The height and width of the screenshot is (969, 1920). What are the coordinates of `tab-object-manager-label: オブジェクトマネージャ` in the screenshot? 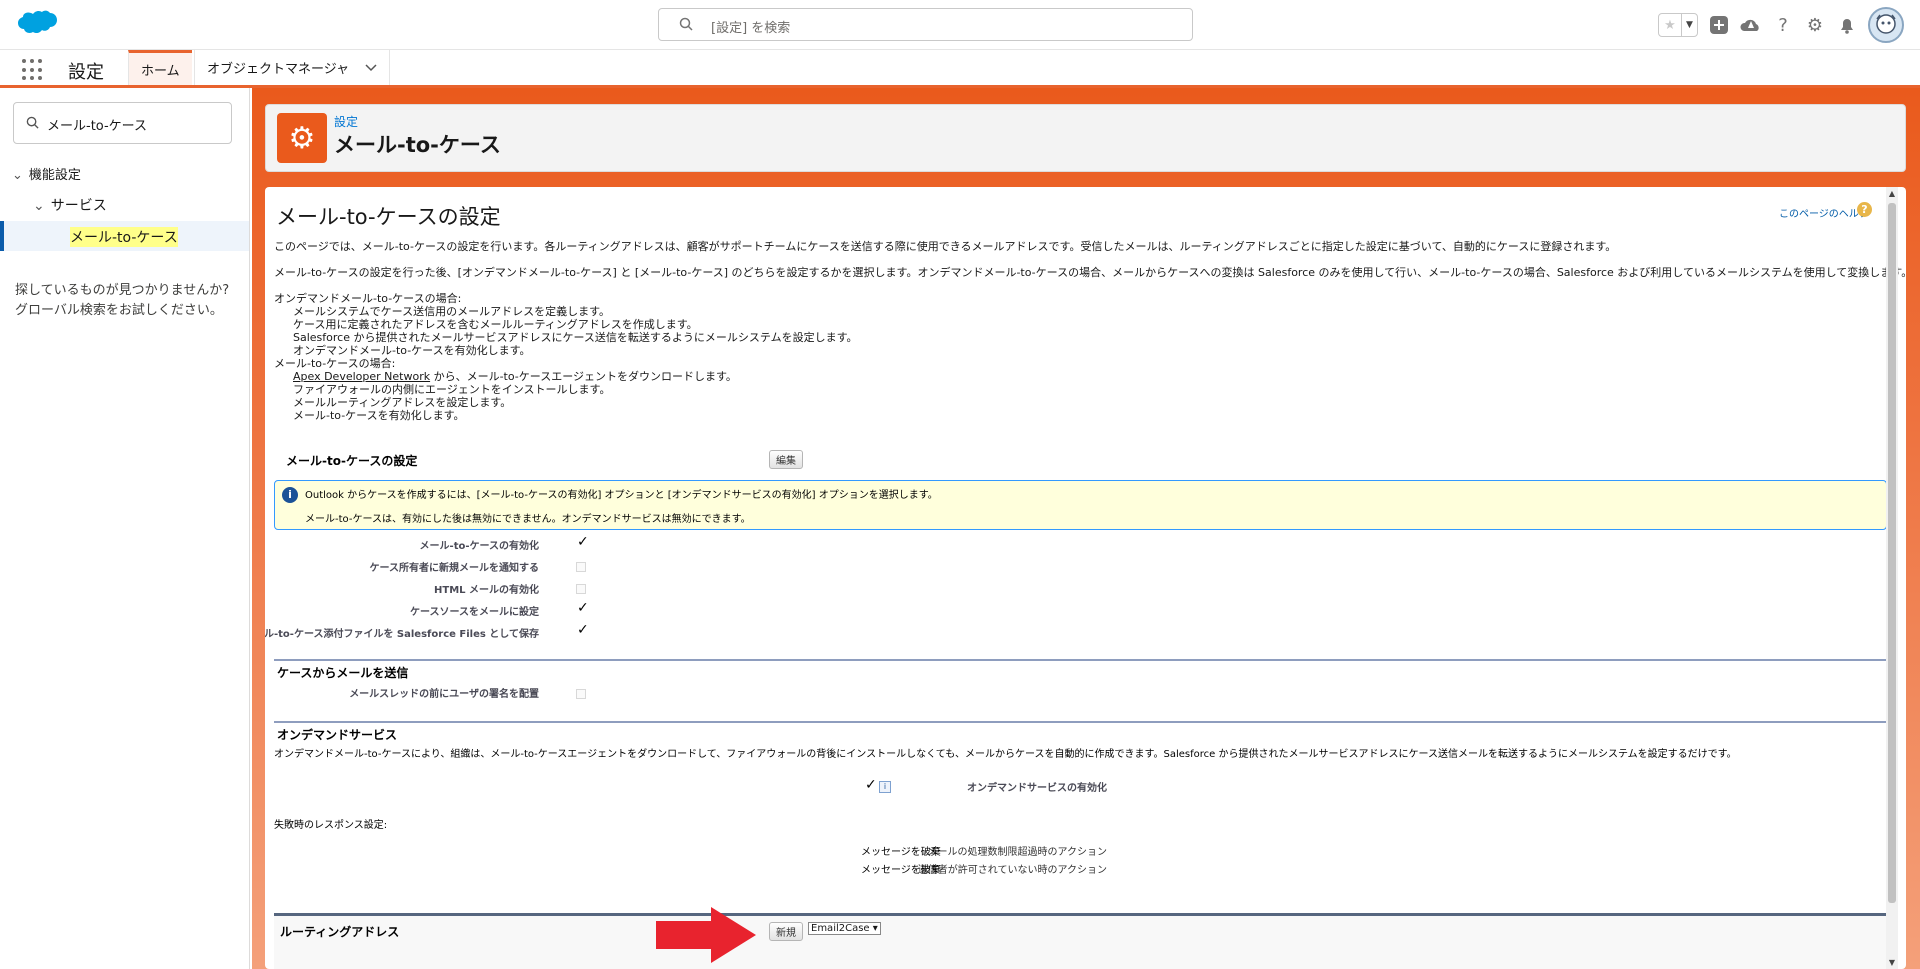 It's located at (278, 69).